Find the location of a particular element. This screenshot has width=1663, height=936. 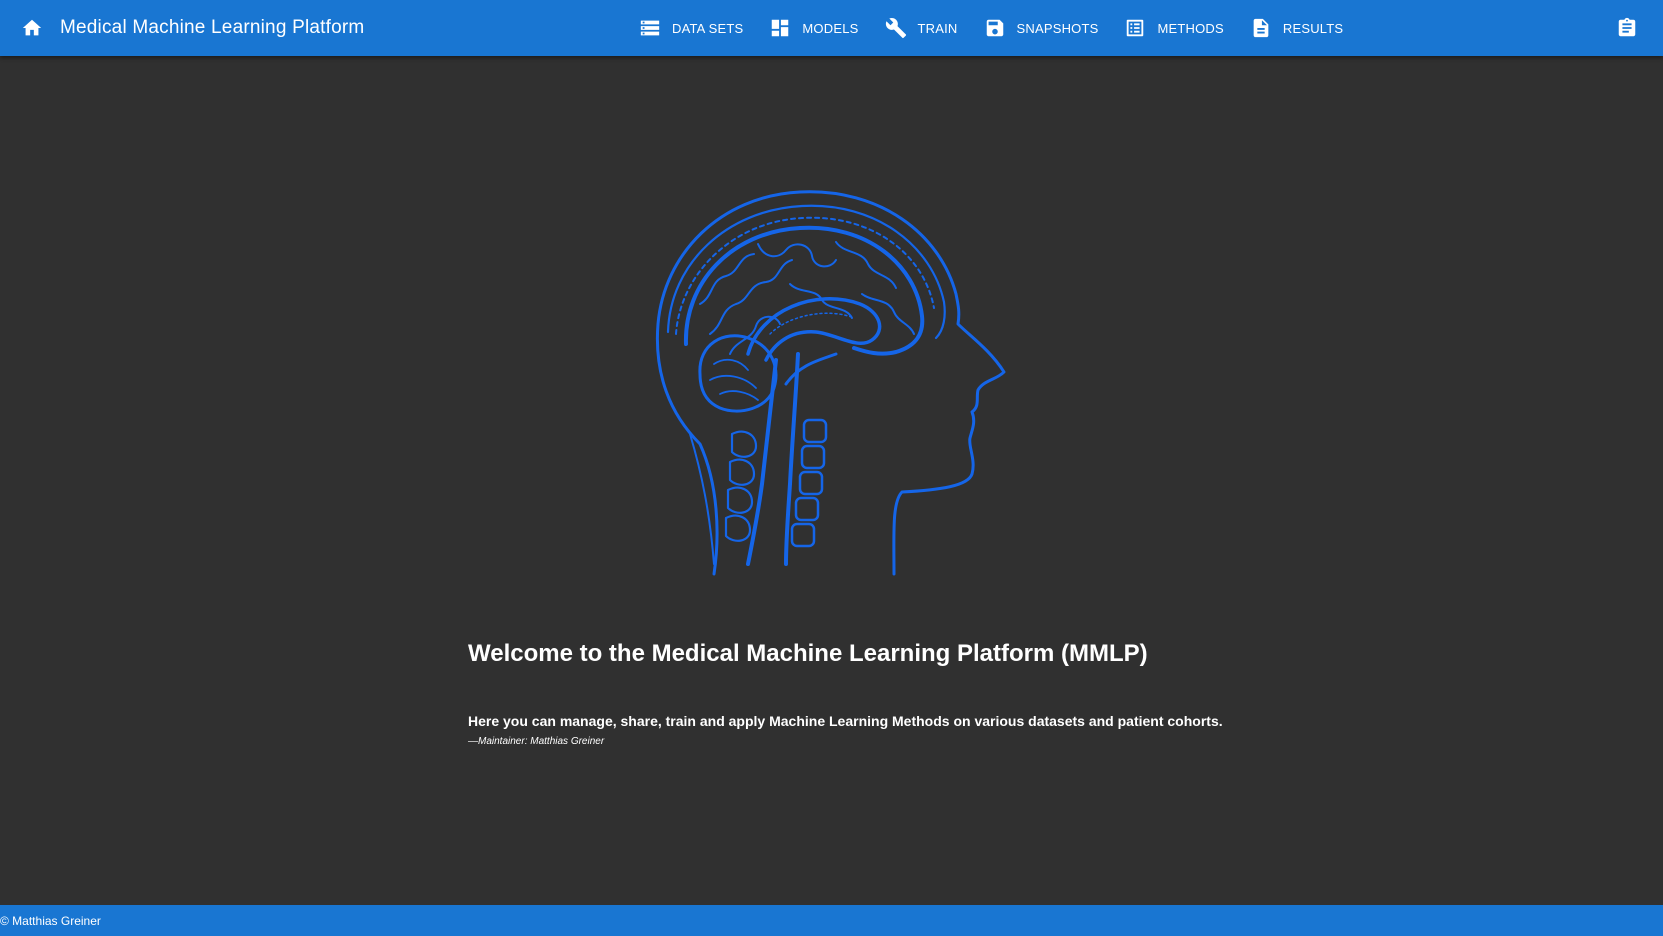

footer-copyright: © Matthias Greiner is located at coordinates (50, 920).